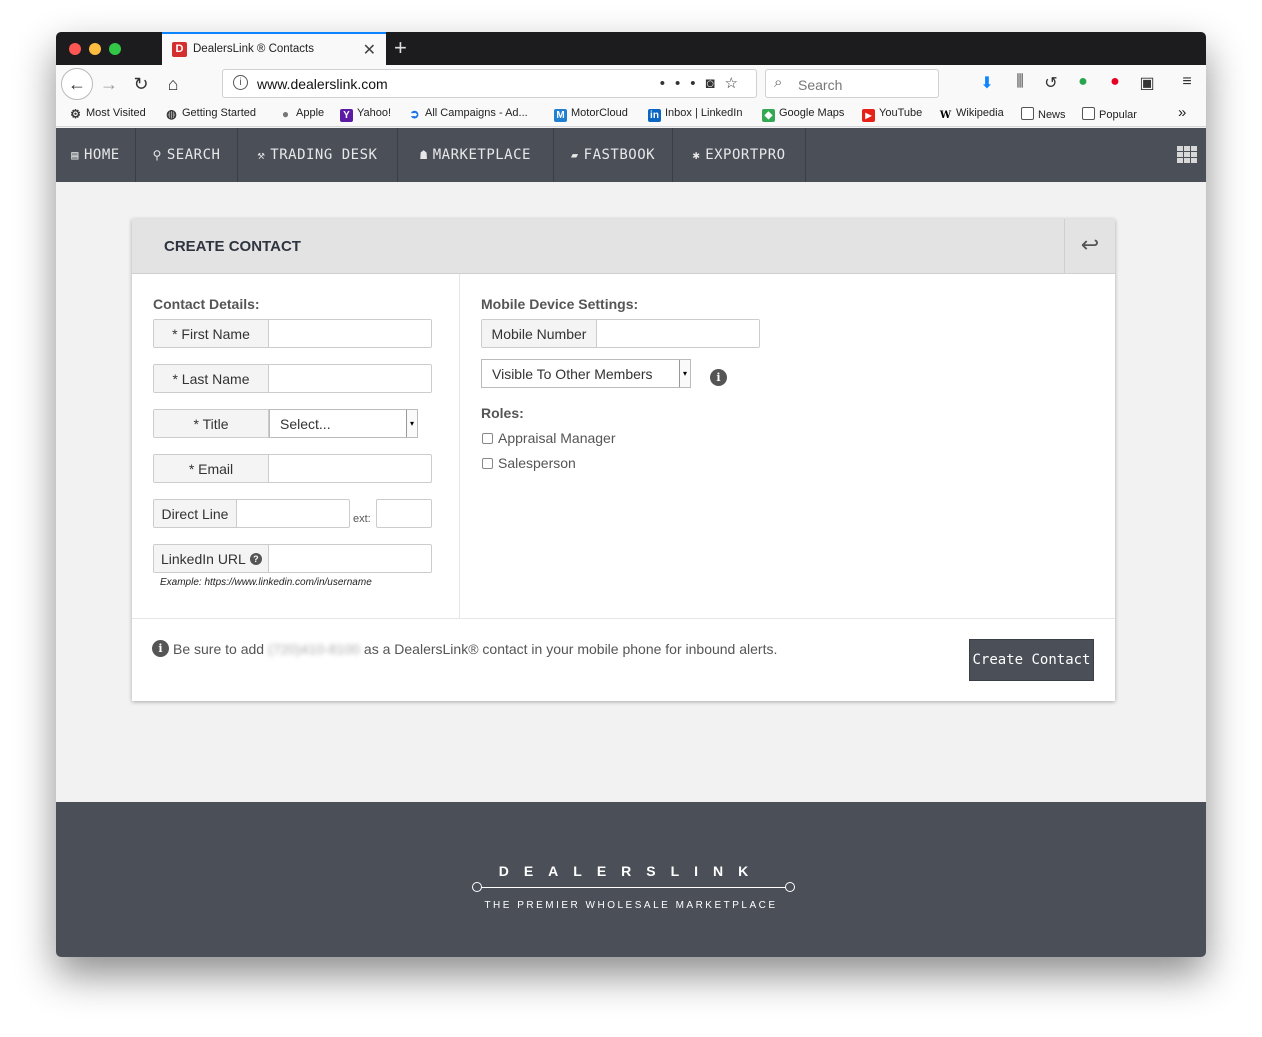 The width and height of the screenshot is (1262, 1037). What do you see at coordinates (346, 115) in the screenshot?
I see `yahoo-icon: Y` at bounding box center [346, 115].